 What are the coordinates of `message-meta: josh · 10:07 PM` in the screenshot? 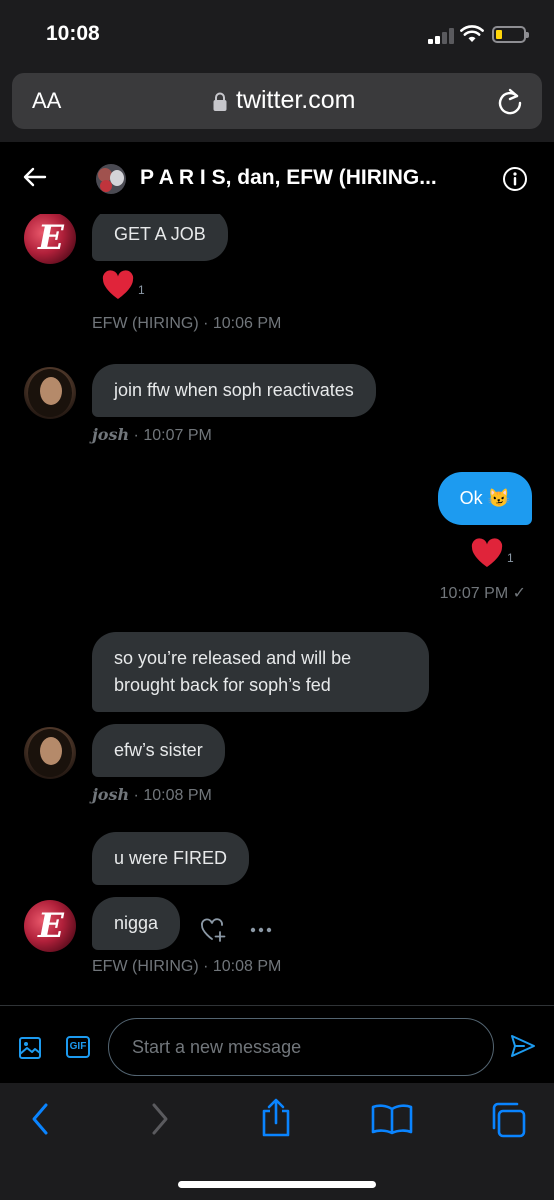 It's located at (152, 434).